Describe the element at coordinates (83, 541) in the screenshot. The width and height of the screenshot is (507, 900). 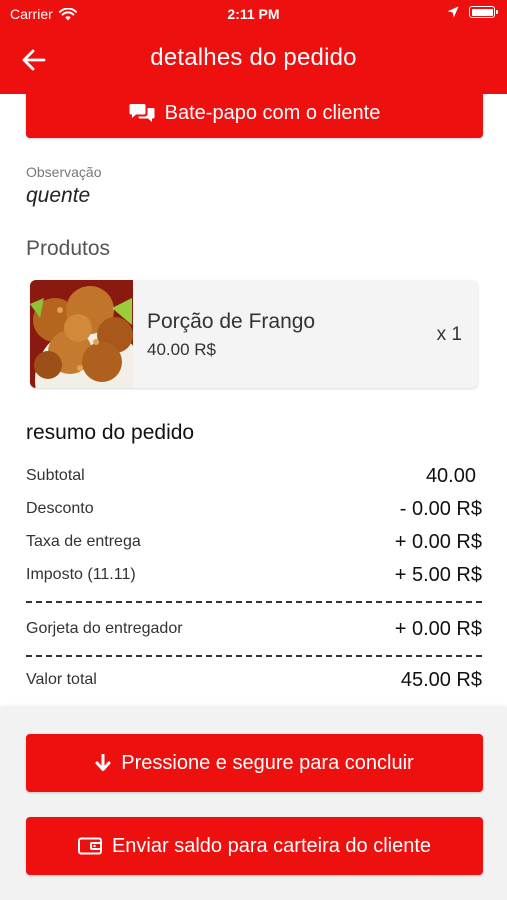
I see `summary-label: Taxa de entrega` at that location.